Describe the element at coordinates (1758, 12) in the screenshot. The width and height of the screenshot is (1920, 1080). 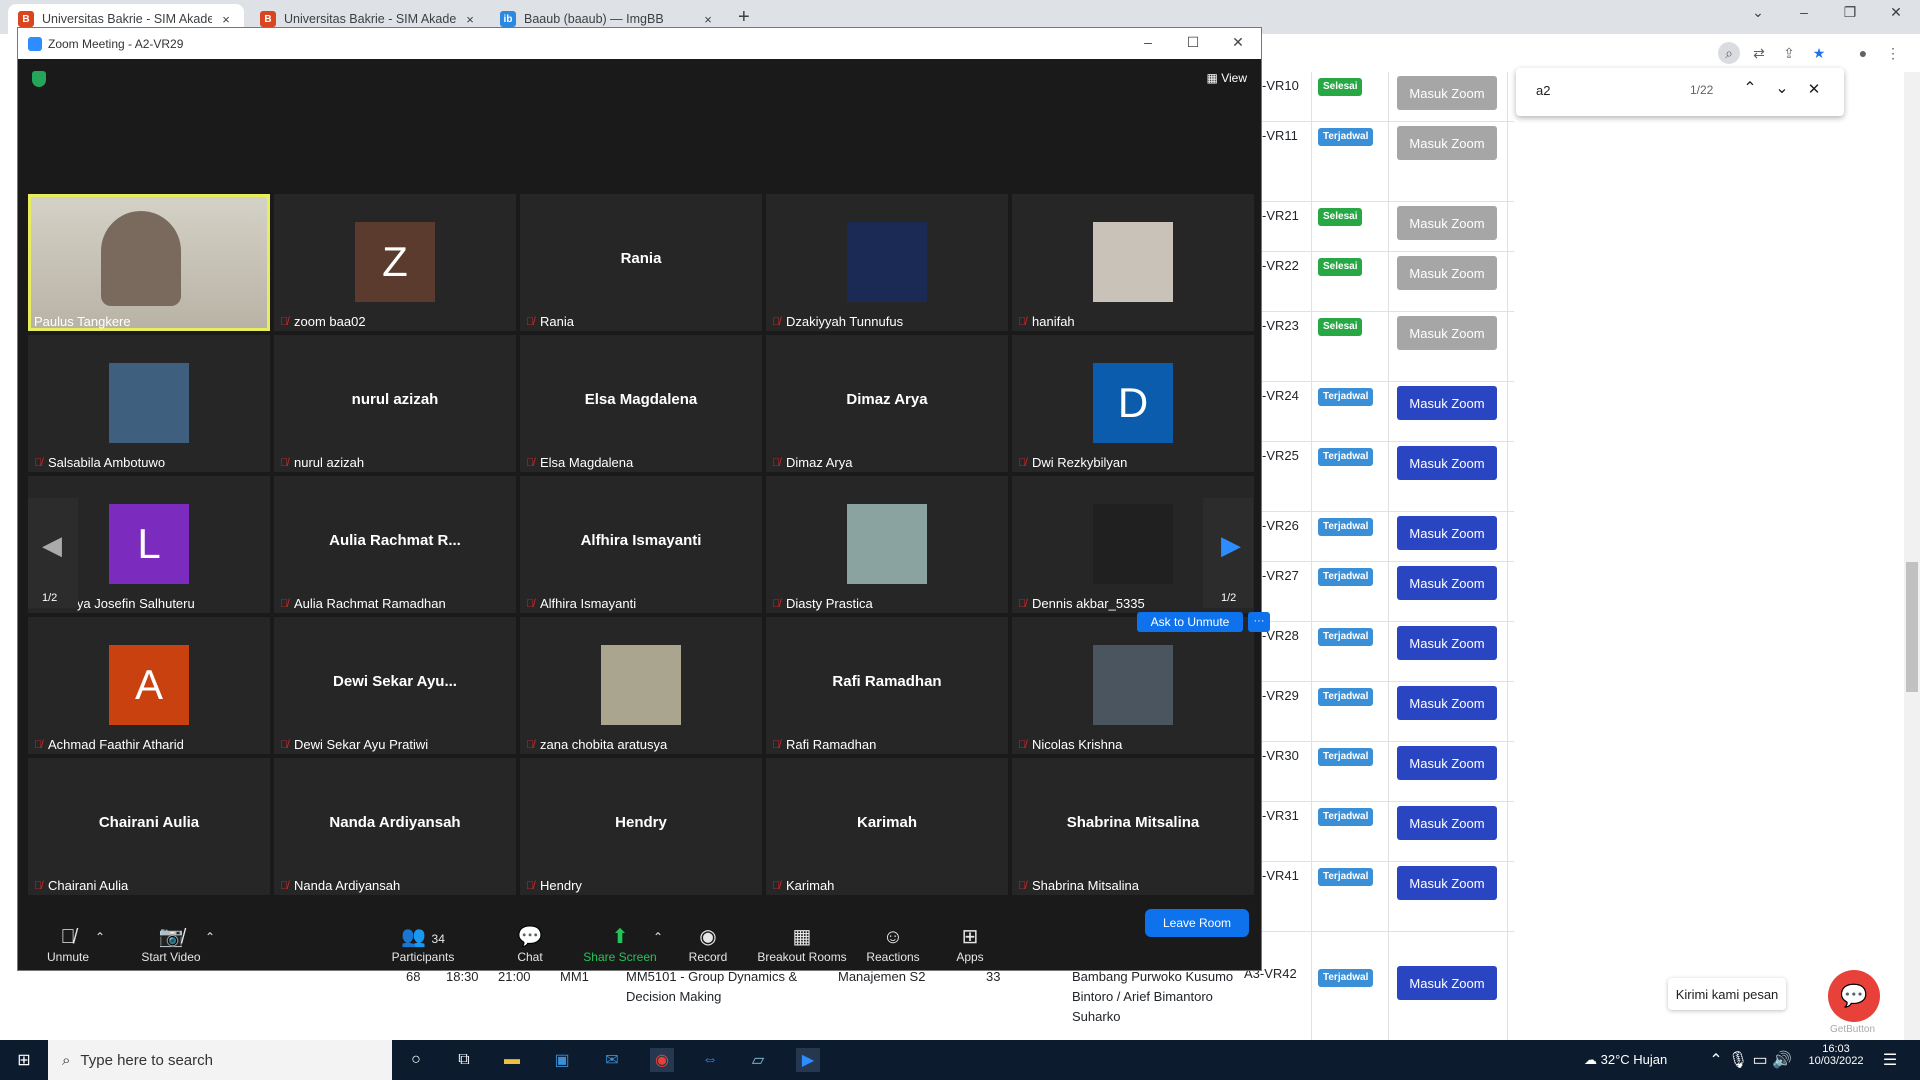
I see `tab-search-chevron-icon: ⌄` at that location.